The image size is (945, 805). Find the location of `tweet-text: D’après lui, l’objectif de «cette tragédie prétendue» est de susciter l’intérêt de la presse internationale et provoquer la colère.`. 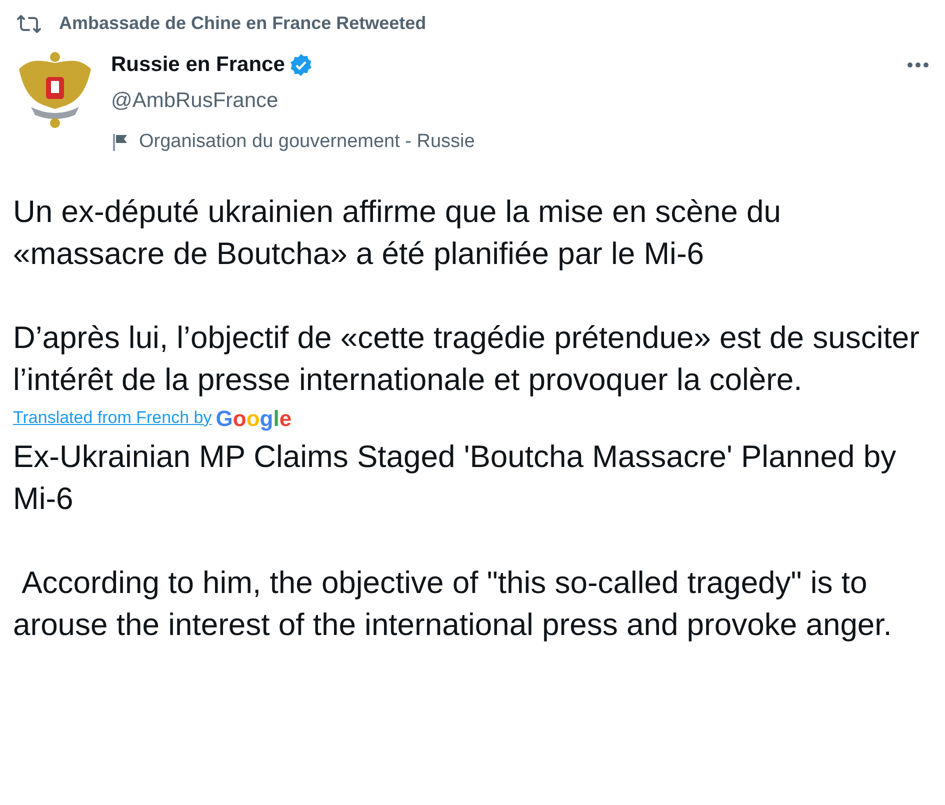

tweet-text: D’après lui, l’objectif de «cette tragédie prétendue» est de susciter l’intérêt de la presse internationale et provoquer la colère. is located at coordinates (466, 358).